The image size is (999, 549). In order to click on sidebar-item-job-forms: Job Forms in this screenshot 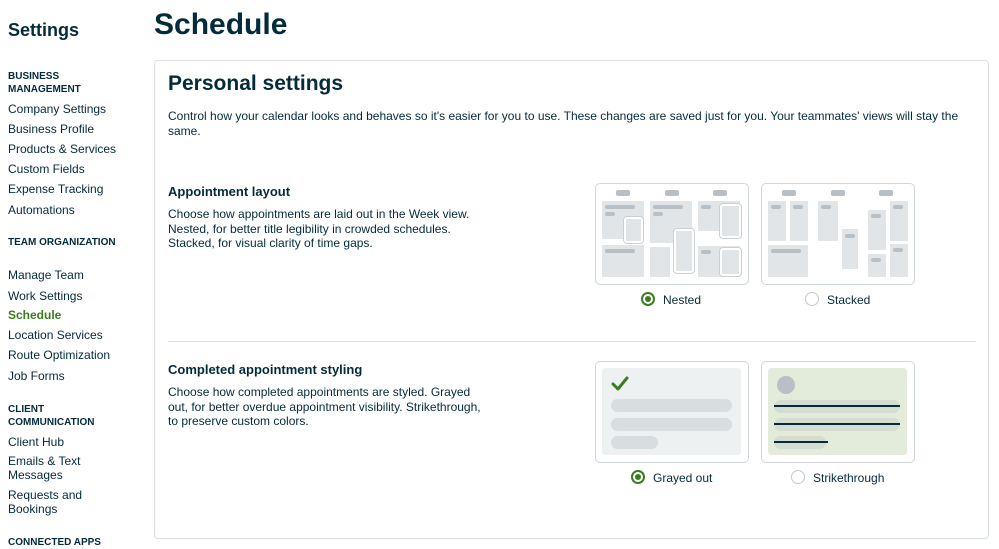, I will do `click(70, 376)`.